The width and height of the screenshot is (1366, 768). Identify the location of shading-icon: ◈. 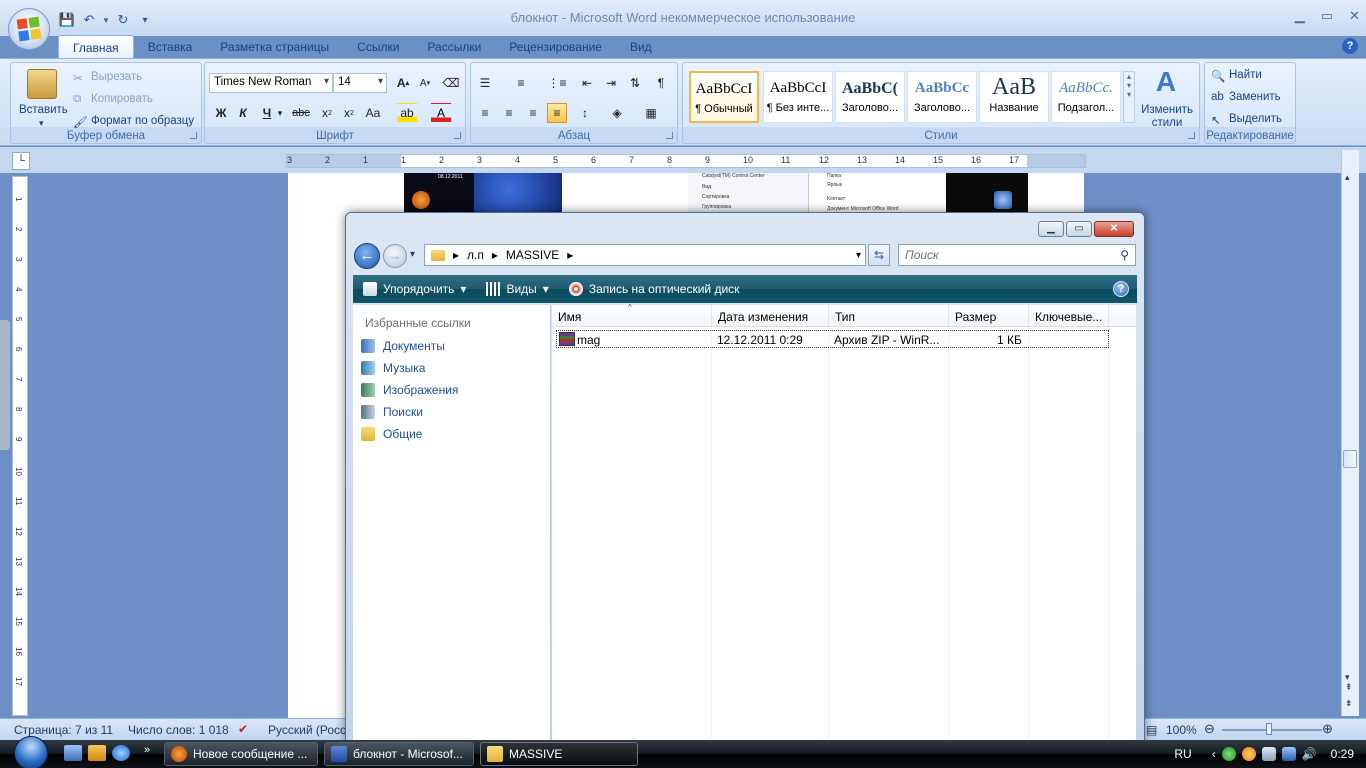
(617, 113).